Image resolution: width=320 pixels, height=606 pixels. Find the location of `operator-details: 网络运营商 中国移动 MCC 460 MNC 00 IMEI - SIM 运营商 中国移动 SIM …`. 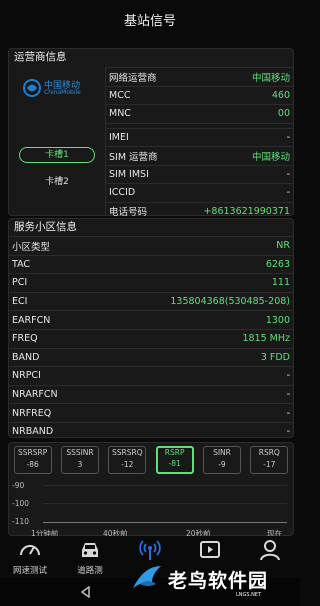

operator-details: 网络运营商 中国移动 MCC 460 MNC 00 IMEI - SIM 运营商 中国移动 SIM … is located at coordinates (199, 143).